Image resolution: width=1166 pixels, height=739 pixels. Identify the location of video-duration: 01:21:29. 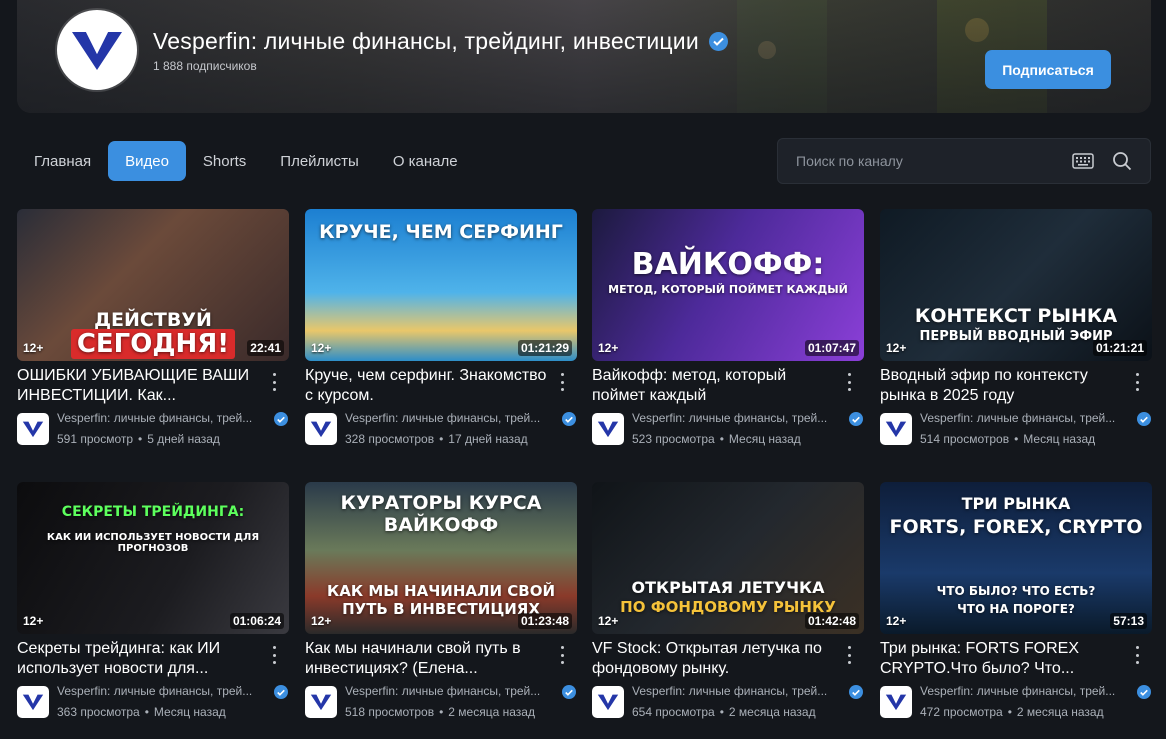
(544, 348).